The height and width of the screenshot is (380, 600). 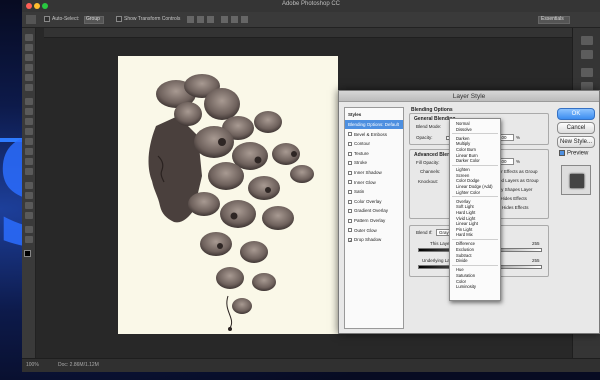 What do you see at coordinates (374, 114) in the screenshot?
I see `styles-header: Styles` at bounding box center [374, 114].